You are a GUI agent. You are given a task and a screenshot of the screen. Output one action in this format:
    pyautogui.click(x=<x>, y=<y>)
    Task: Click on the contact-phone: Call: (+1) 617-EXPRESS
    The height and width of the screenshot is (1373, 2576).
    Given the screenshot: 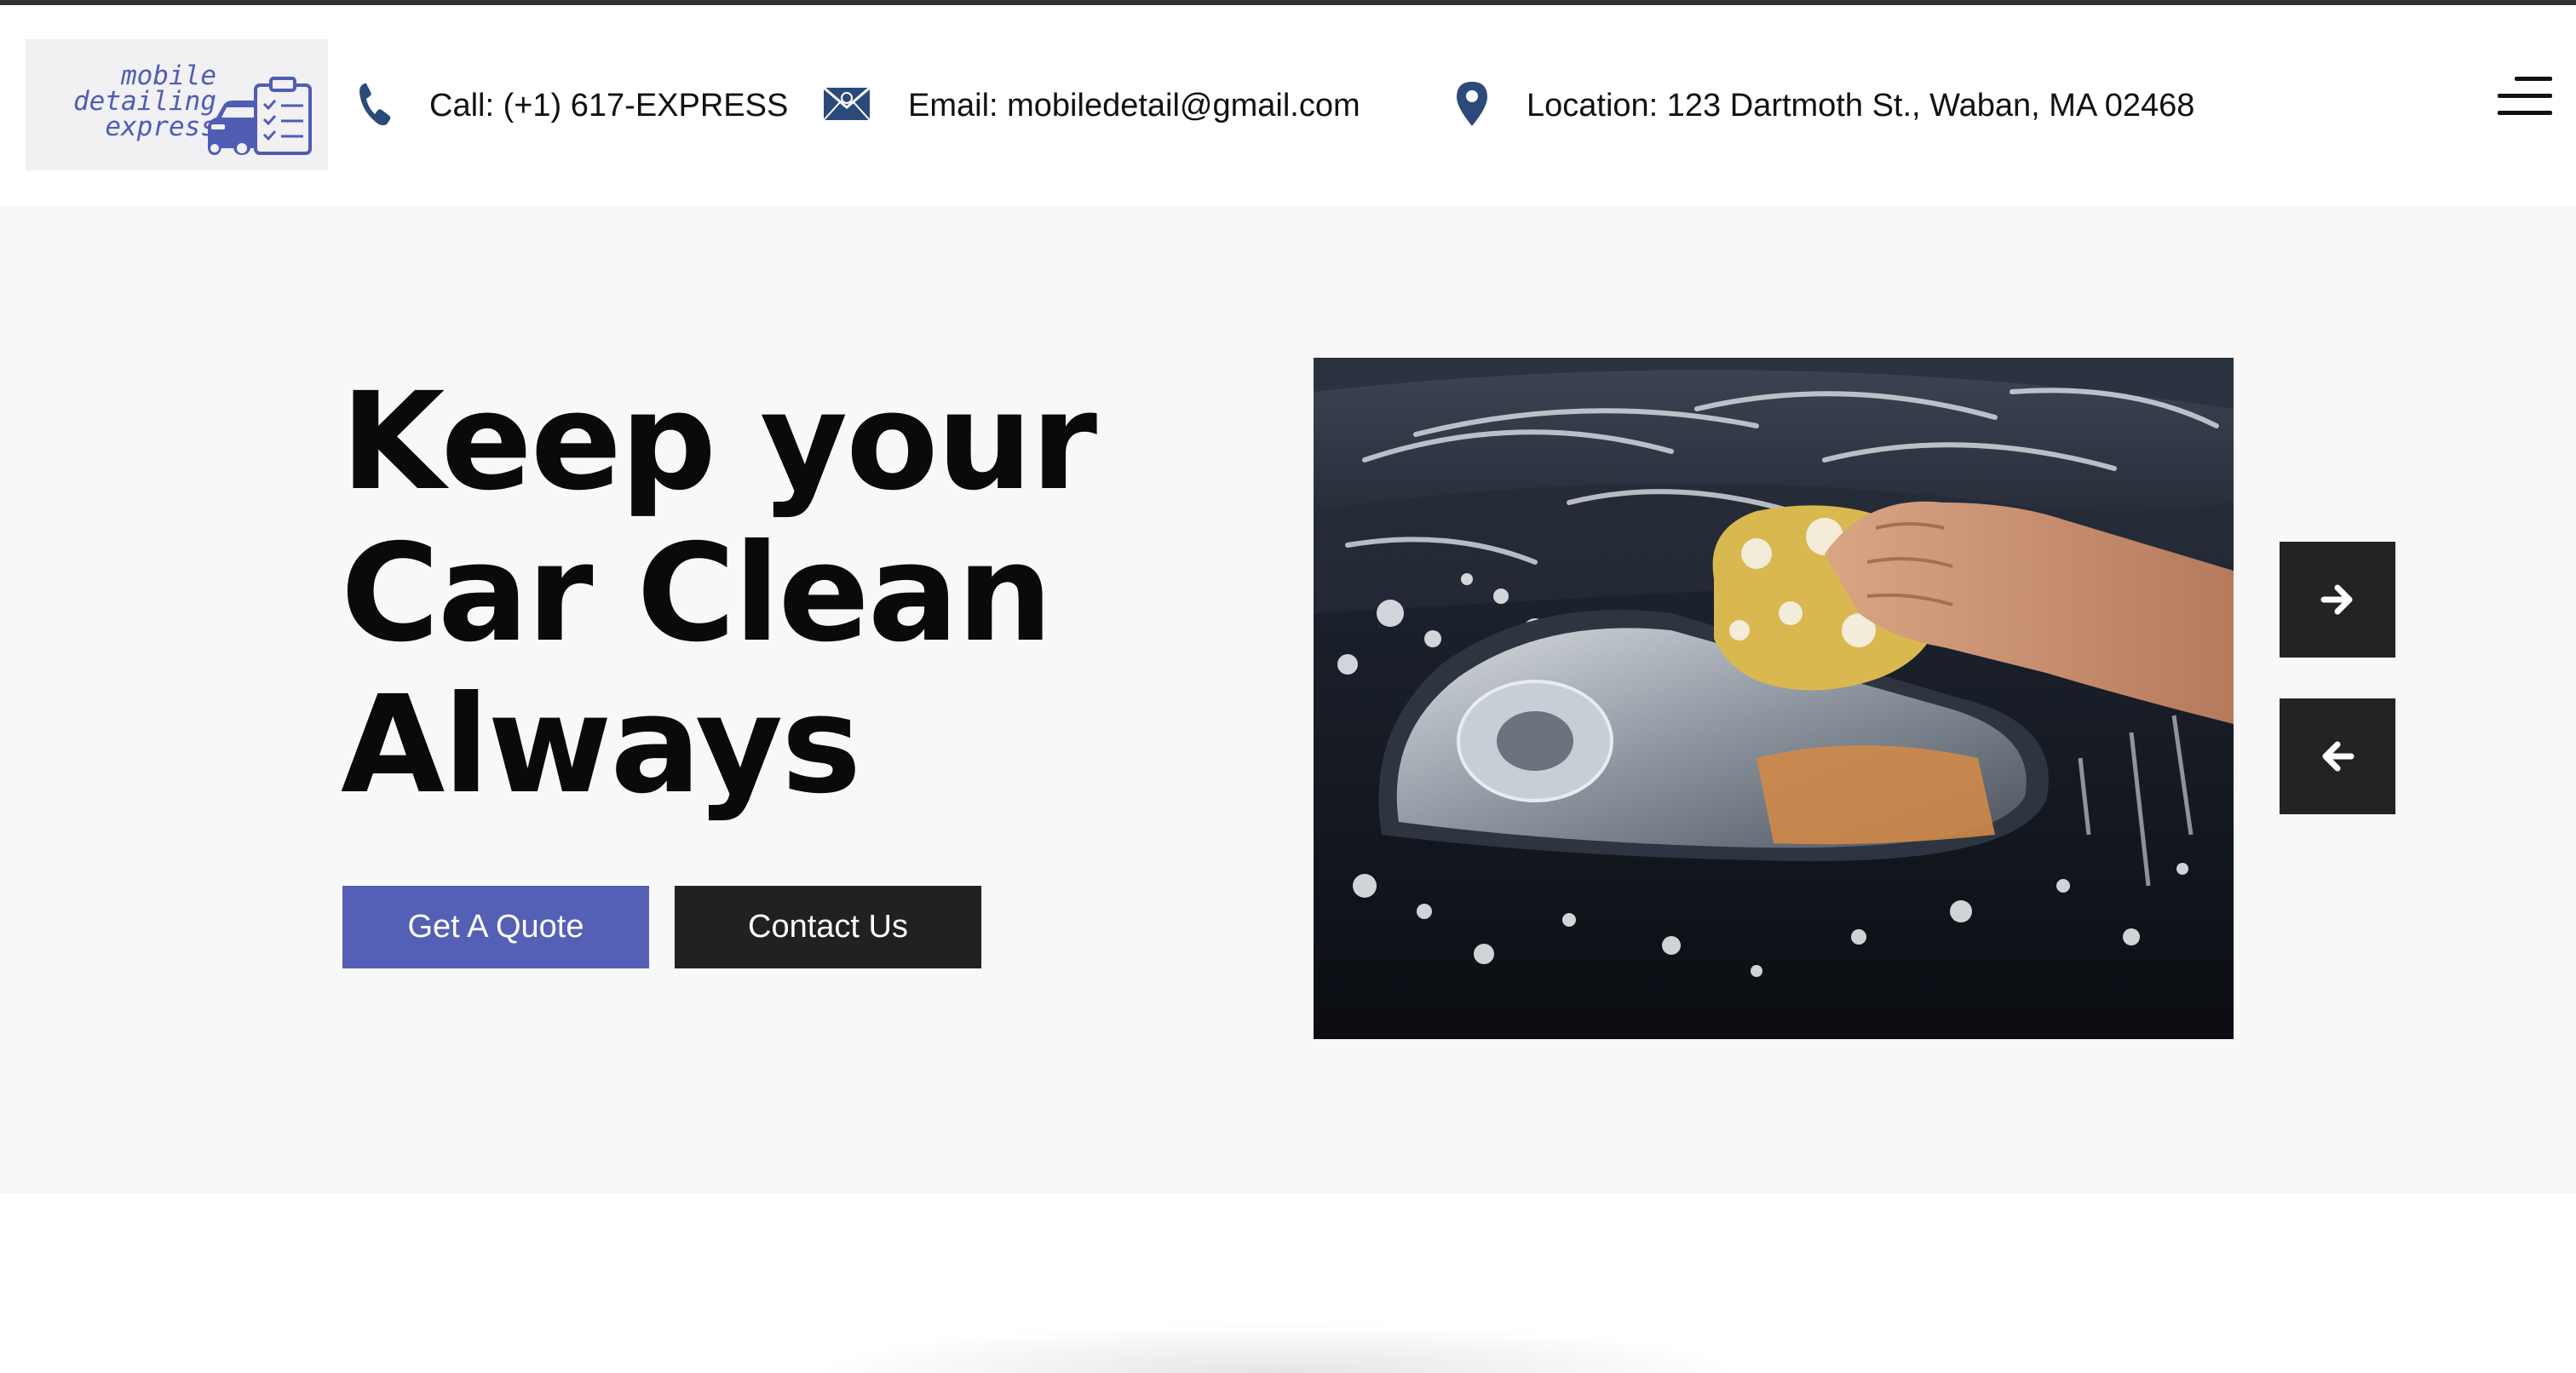 What is the action you would take?
    pyautogui.click(x=573, y=106)
    